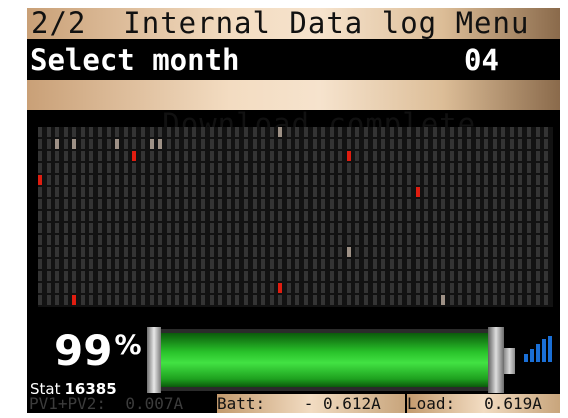 The height and width of the screenshot is (418, 568). I want to click on month-selector: Select month 04, so click(293, 60).